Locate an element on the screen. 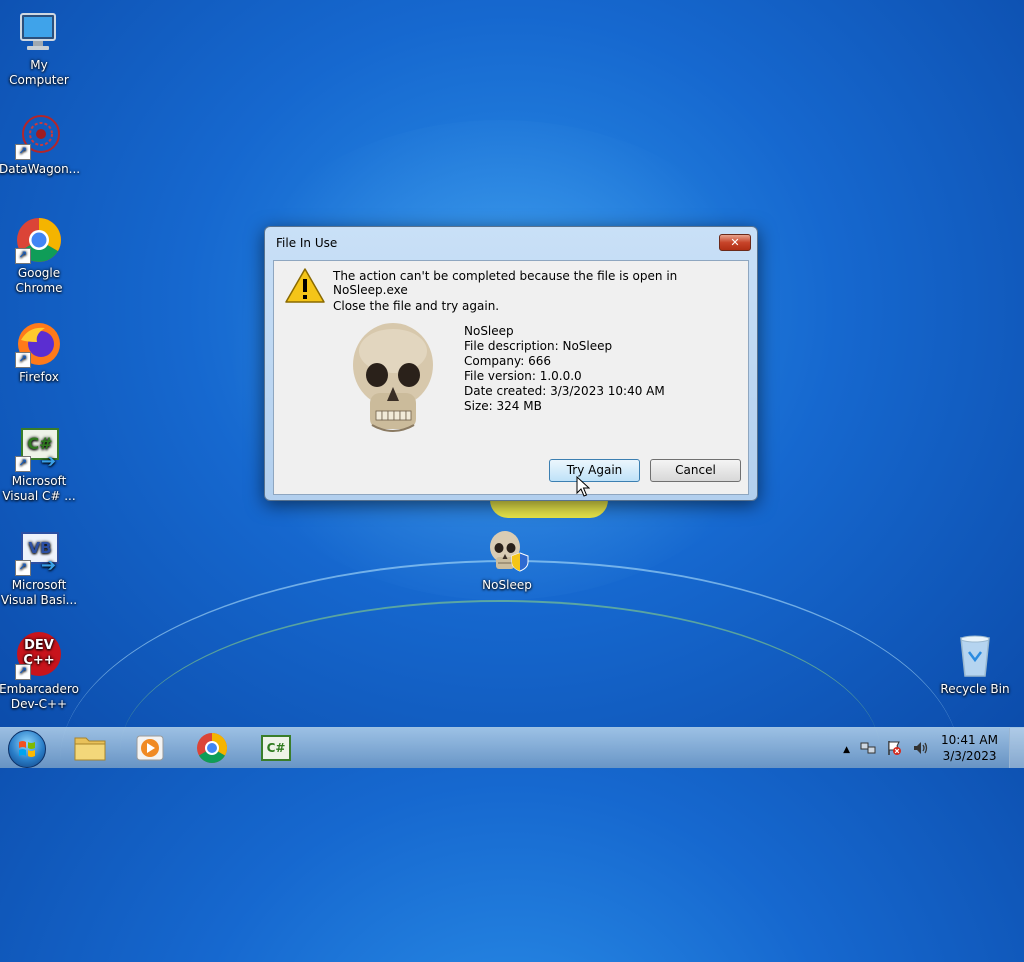 The height and width of the screenshot is (962, 1024). chrome-icon is located at coordinates (212, 748).